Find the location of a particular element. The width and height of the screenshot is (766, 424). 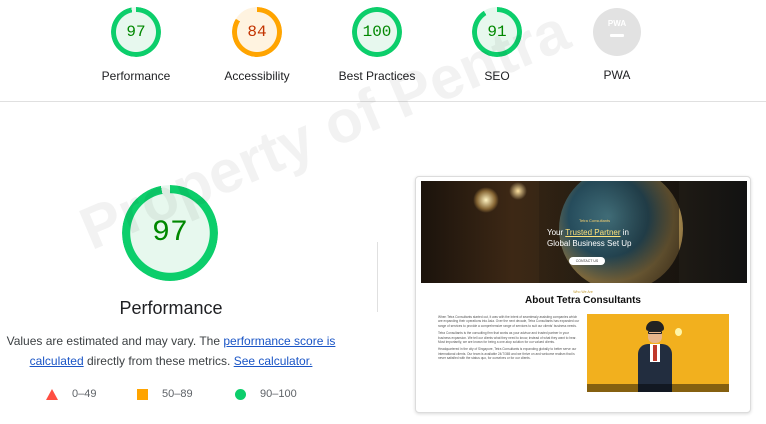

performance-score: 97 is located at coordinates (136, 32).